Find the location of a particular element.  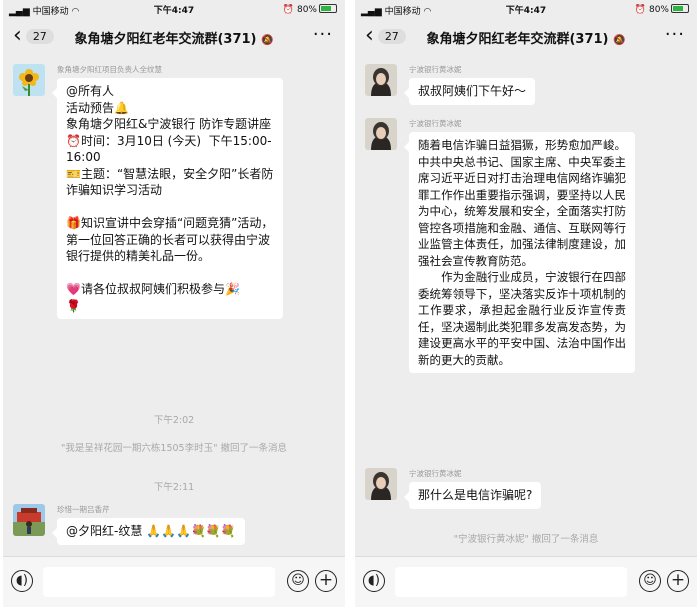

timestamp: 下午2:11 is located at coordinates (174, 487).